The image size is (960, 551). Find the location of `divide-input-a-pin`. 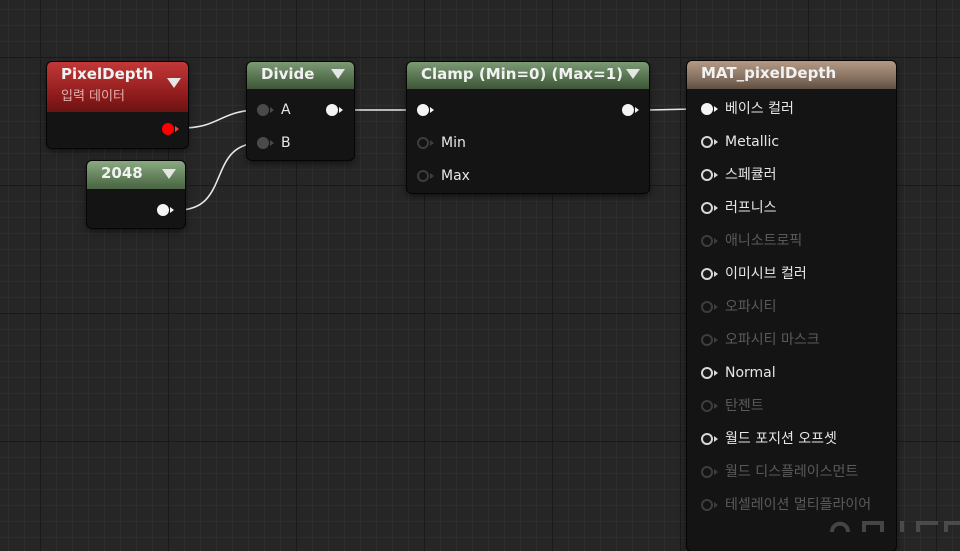

divide-input-a-pin is located at coordinates (265, 110).